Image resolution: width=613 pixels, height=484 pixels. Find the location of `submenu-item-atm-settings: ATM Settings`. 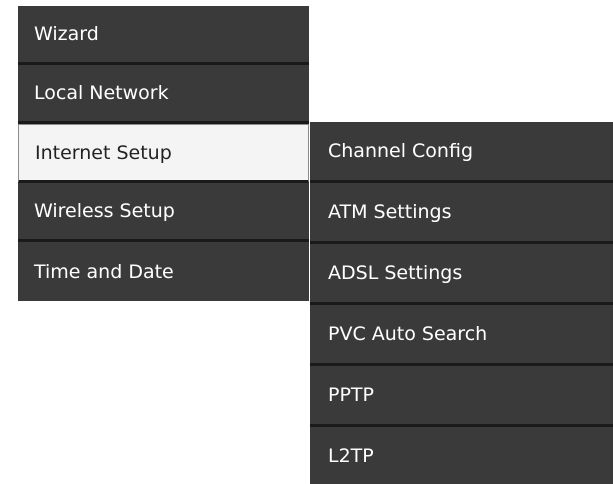

submenu-item-atm-settings: ATM Settings is located at coordinates (461, 213).